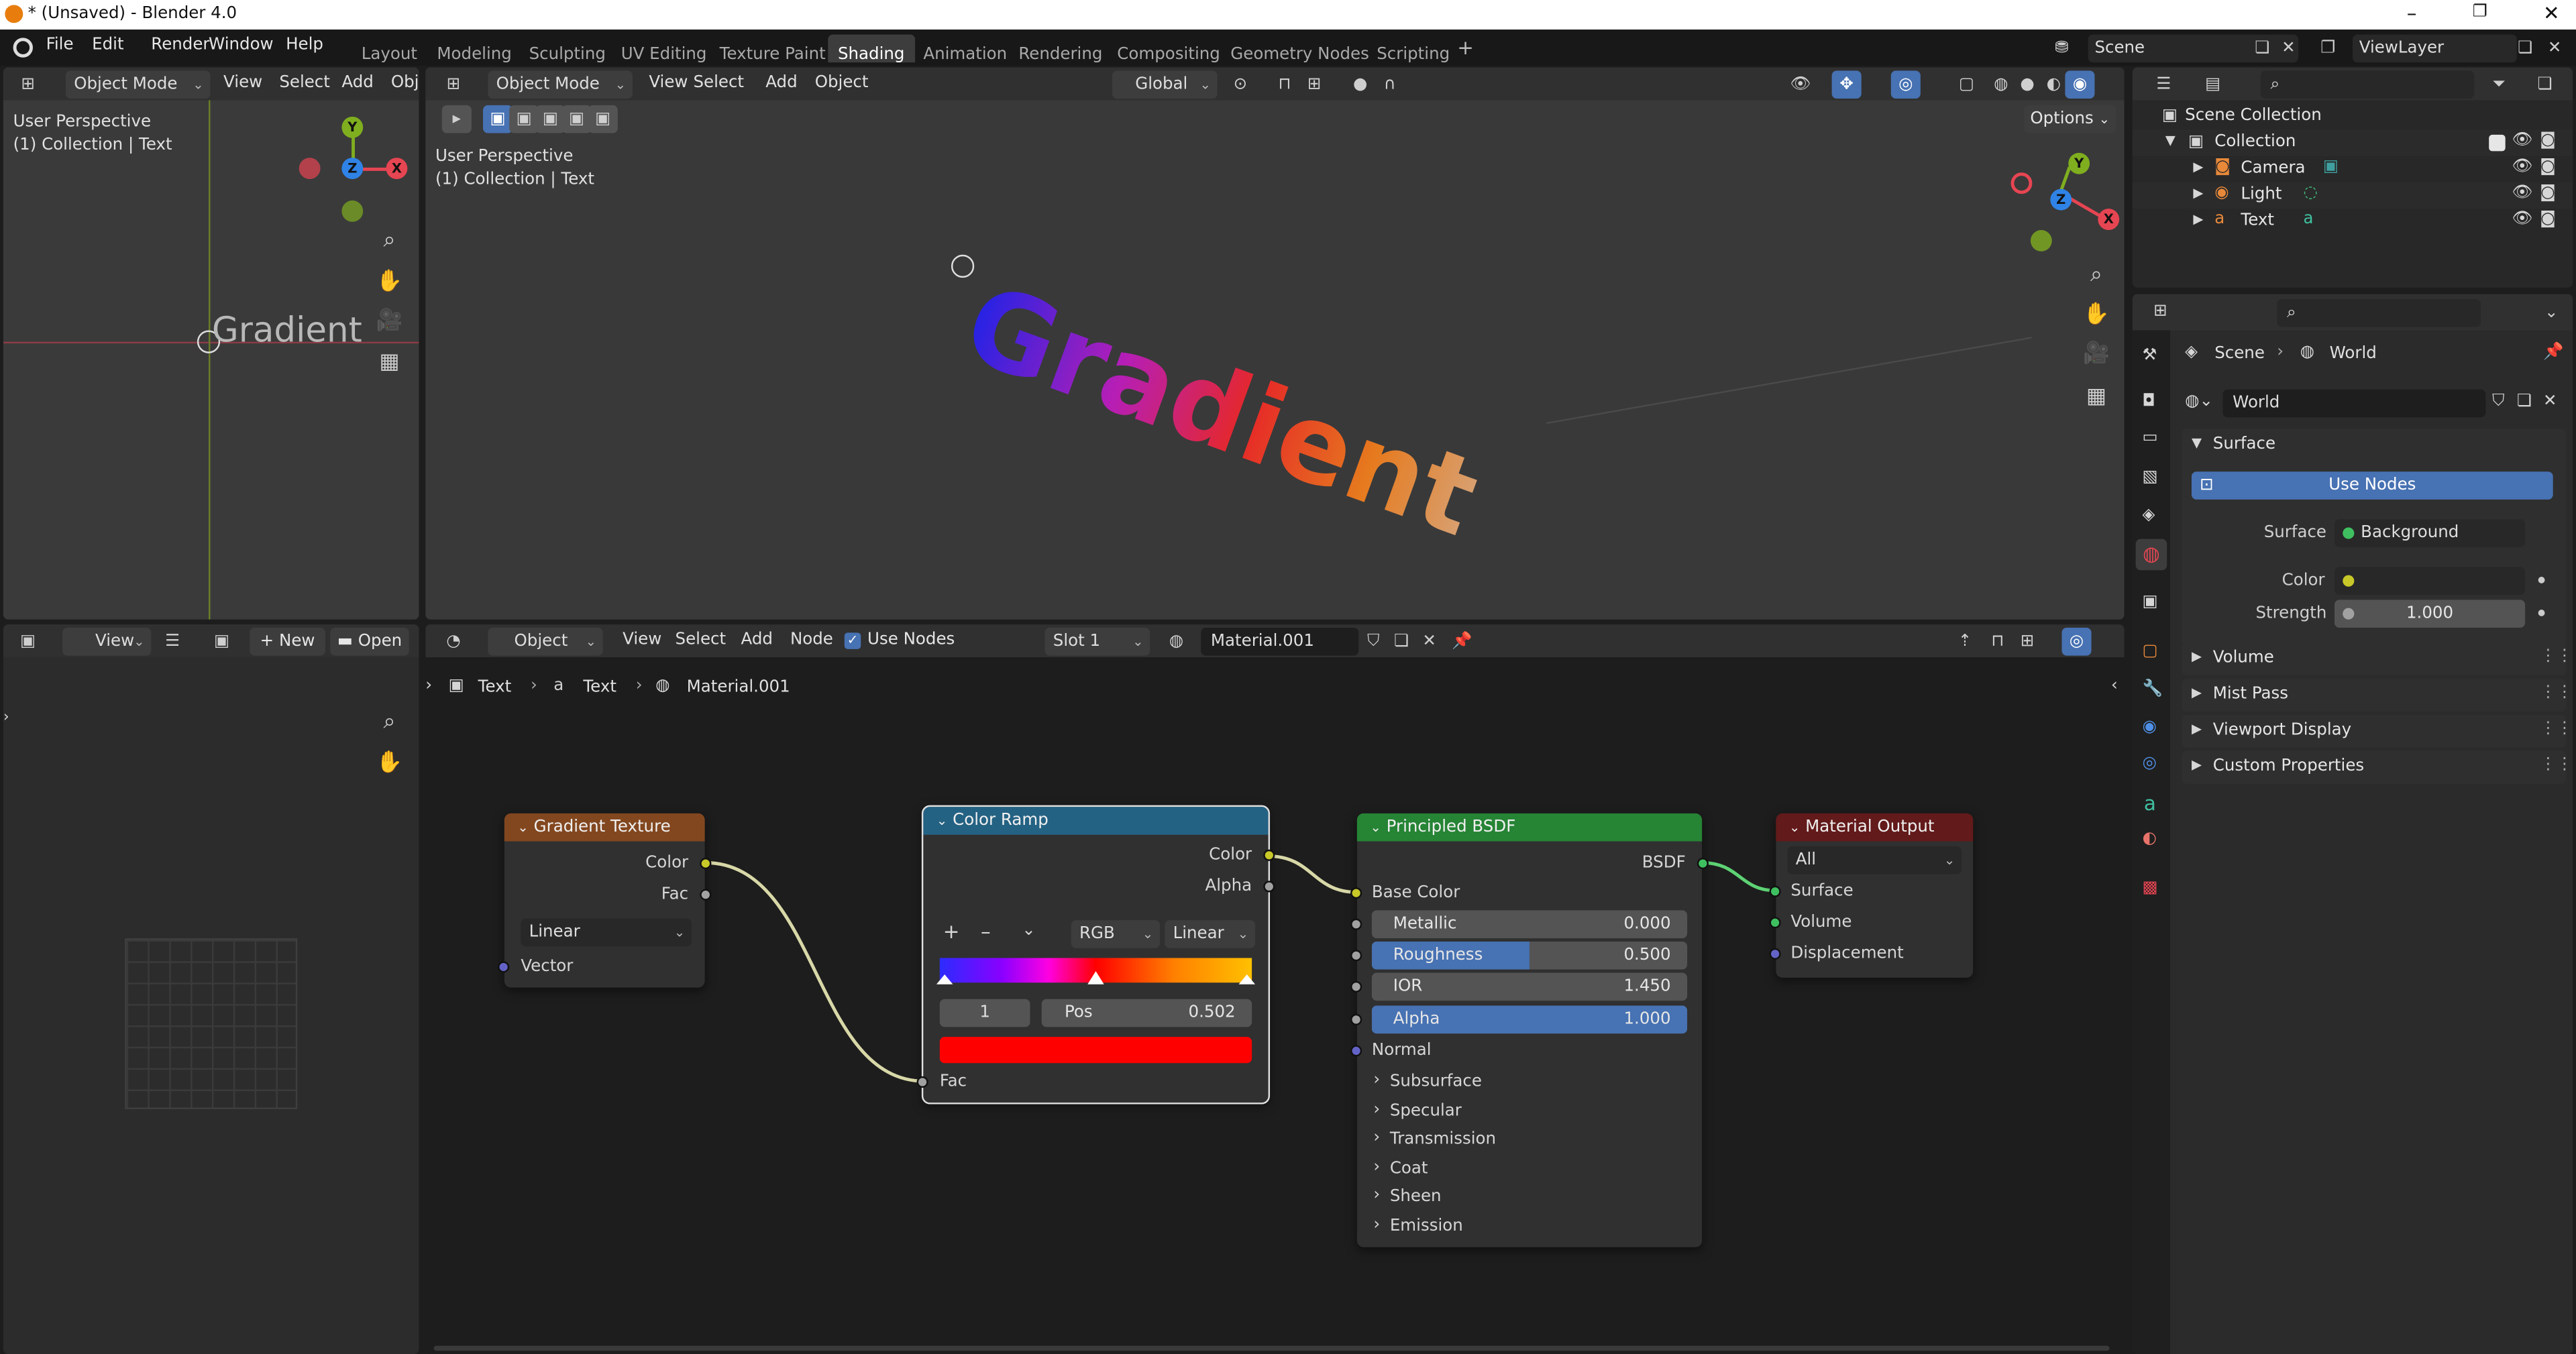  What do you see at coordinates (1413, 49) in the screenshot?
I see `workspace-tab-scripting: Scripting` at bounding box center [1413, 49].